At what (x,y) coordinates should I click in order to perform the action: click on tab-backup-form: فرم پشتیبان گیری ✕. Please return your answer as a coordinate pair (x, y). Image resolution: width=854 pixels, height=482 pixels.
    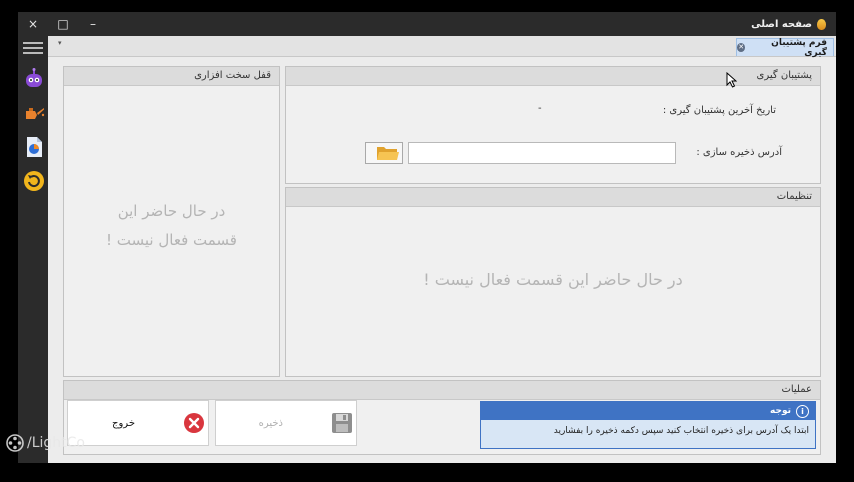
    Looking at the image, I should click on (785, 47).